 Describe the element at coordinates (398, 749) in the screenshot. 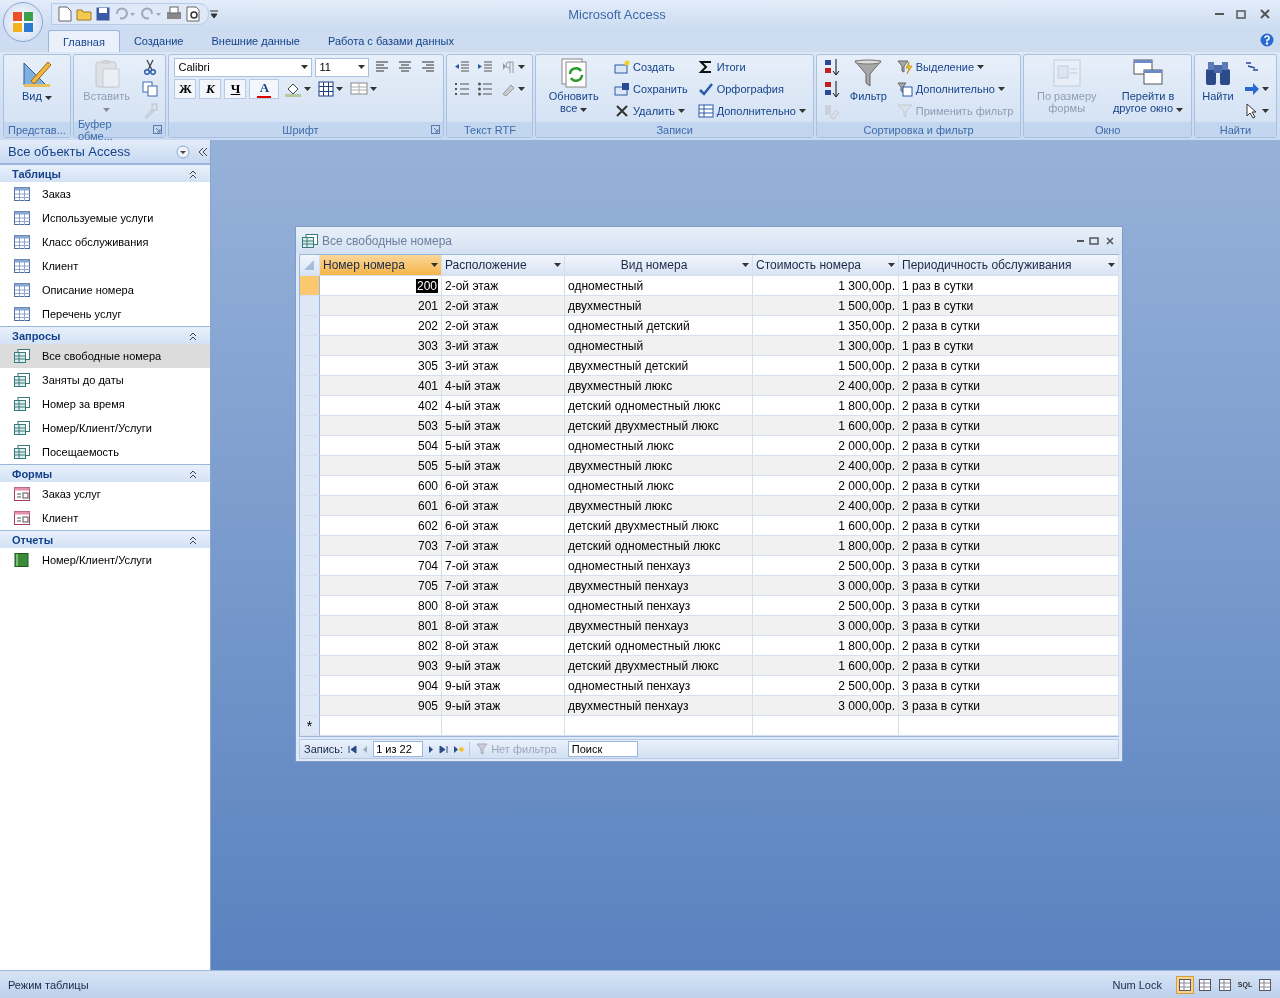

I see `record-number-field: 1 из 22` at that location.